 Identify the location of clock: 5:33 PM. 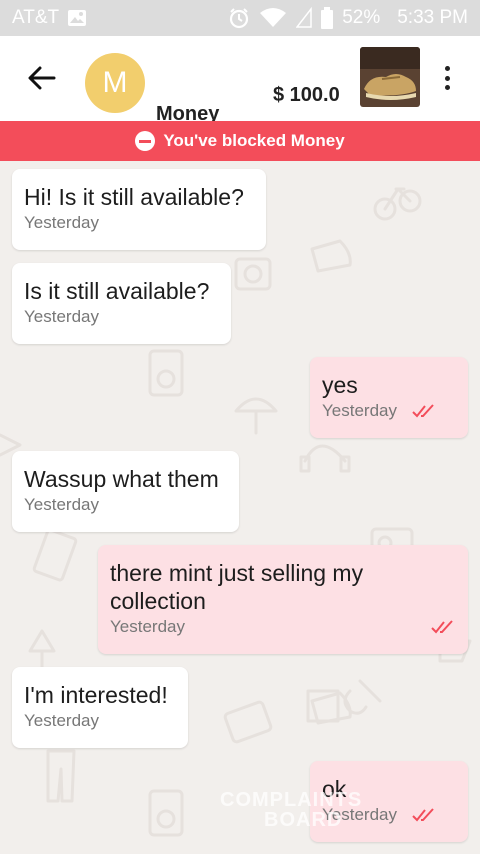
(432, 17).